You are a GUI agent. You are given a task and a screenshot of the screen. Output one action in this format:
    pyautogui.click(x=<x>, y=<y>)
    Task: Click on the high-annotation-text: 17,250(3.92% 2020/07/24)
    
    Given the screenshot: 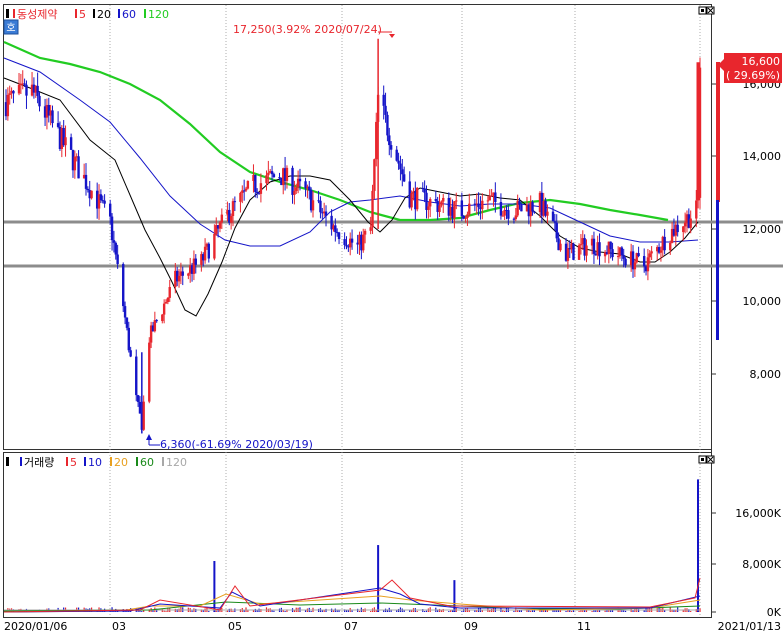 What is the action you would take?
    pyautogui.click(x=307, y=29)
    